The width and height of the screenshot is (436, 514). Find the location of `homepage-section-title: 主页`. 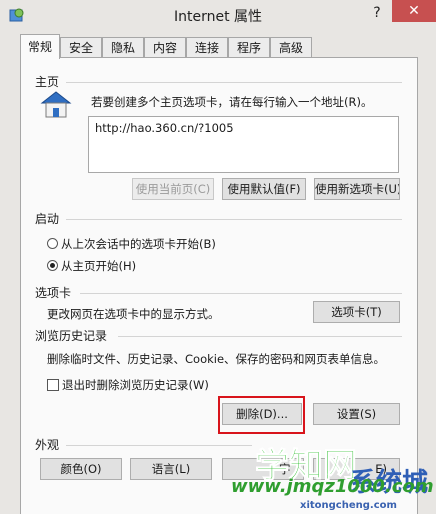

homepage-section-title: 主页 is located at coordinates (47, 82).